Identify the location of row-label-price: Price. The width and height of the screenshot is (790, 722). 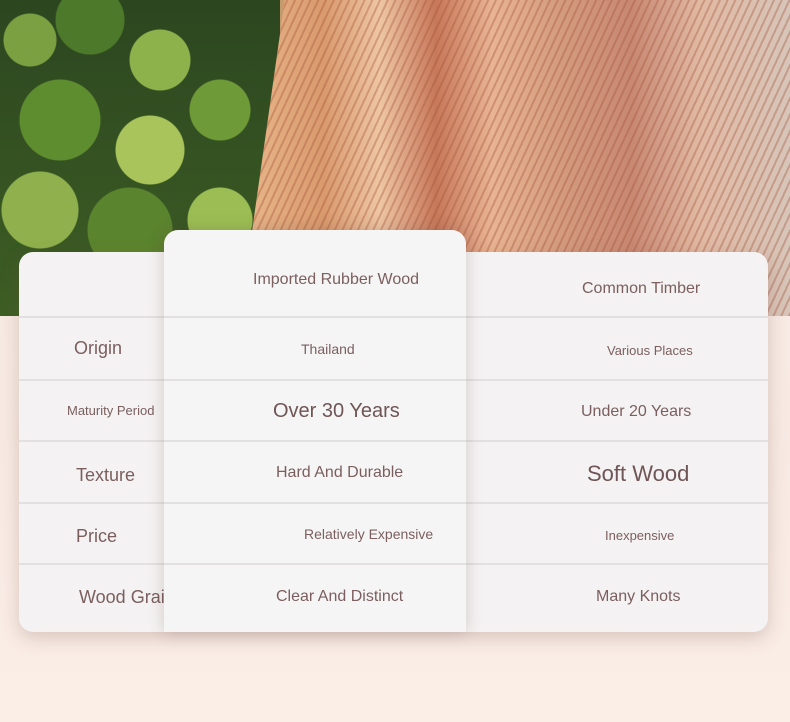
(97, 536).